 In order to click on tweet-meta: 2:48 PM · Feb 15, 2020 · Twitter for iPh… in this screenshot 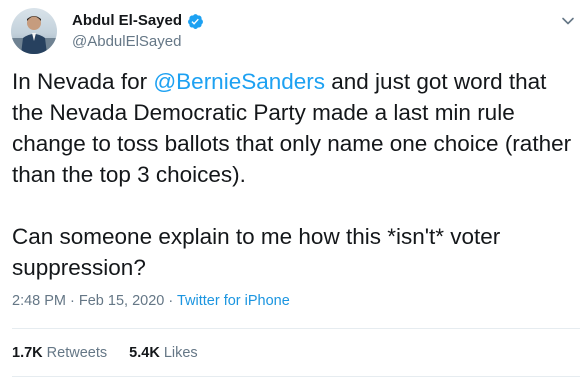, I will do `click(151, 301)`.